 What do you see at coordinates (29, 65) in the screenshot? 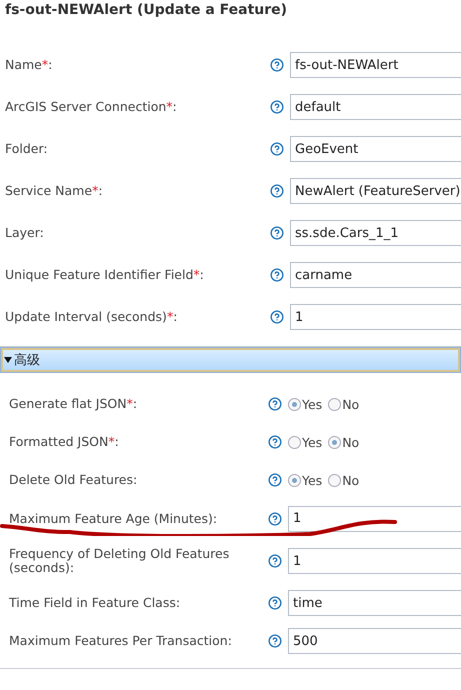
I see `field-label: Name*:` at bounding box center [29, 65].